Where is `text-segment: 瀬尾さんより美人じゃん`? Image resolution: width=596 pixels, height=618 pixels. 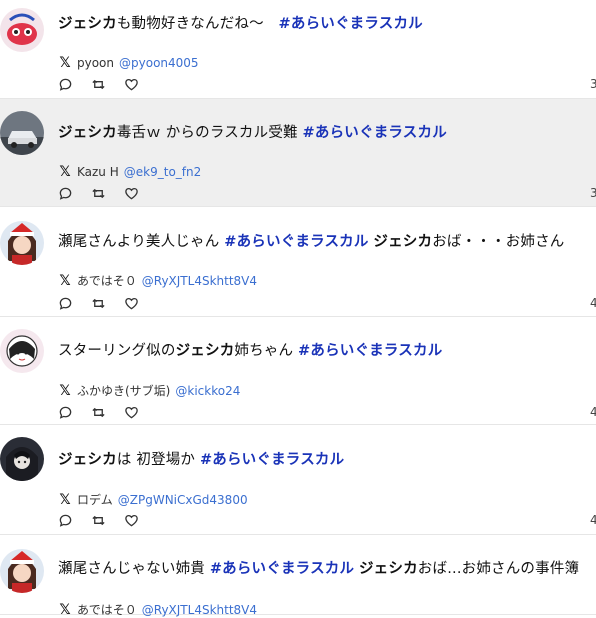 text-segment: 瀬尾さんより美人じゃん is located at coordinates (141, 242).